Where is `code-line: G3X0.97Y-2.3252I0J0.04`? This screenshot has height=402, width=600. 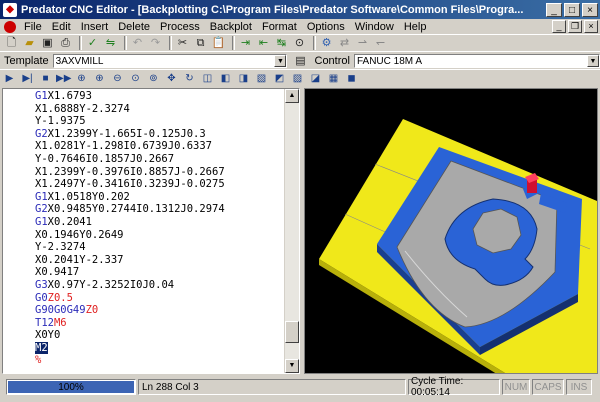 code-line: G3X0.97Y-2.3252I0J0.04 is located at coordinates (130, 285).